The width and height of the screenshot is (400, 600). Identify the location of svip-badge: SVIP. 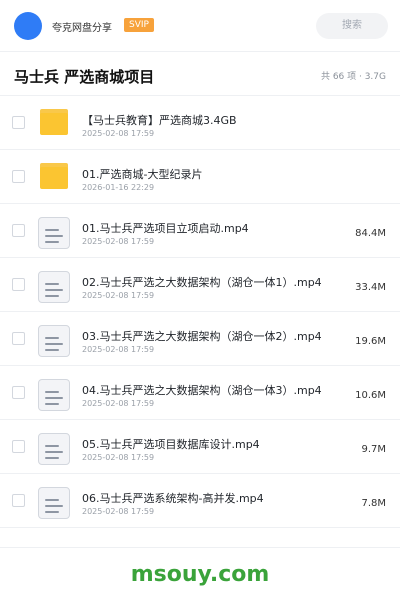
(139, 25).